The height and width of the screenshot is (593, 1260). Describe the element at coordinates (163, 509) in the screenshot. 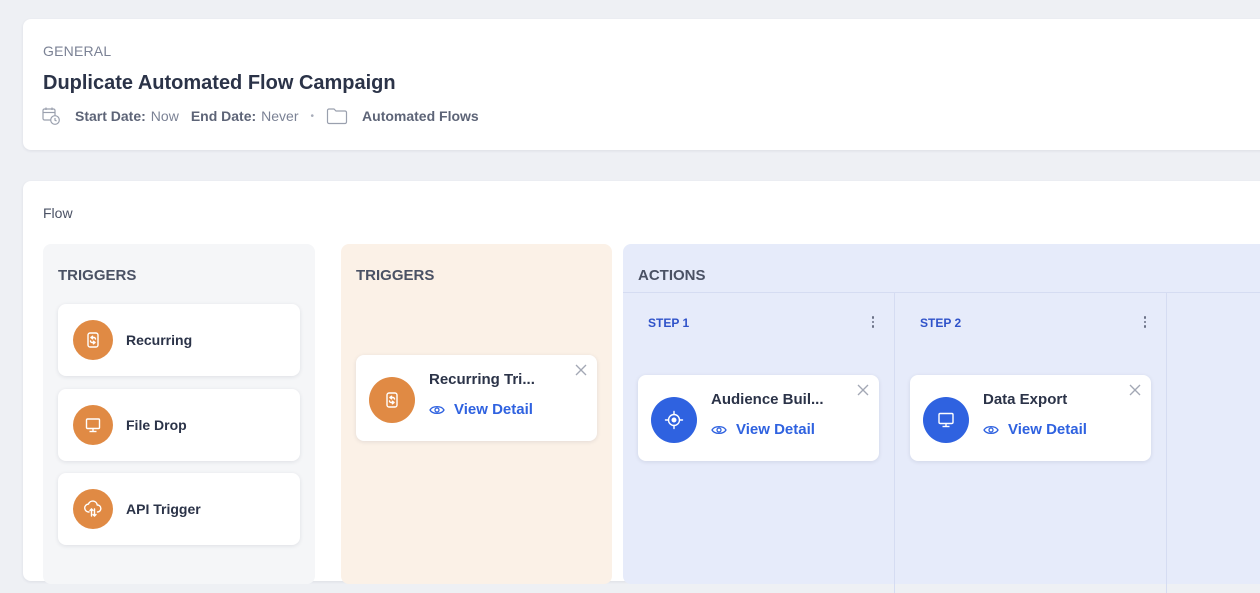

I see `library-item-label: API Trigger` at that location.